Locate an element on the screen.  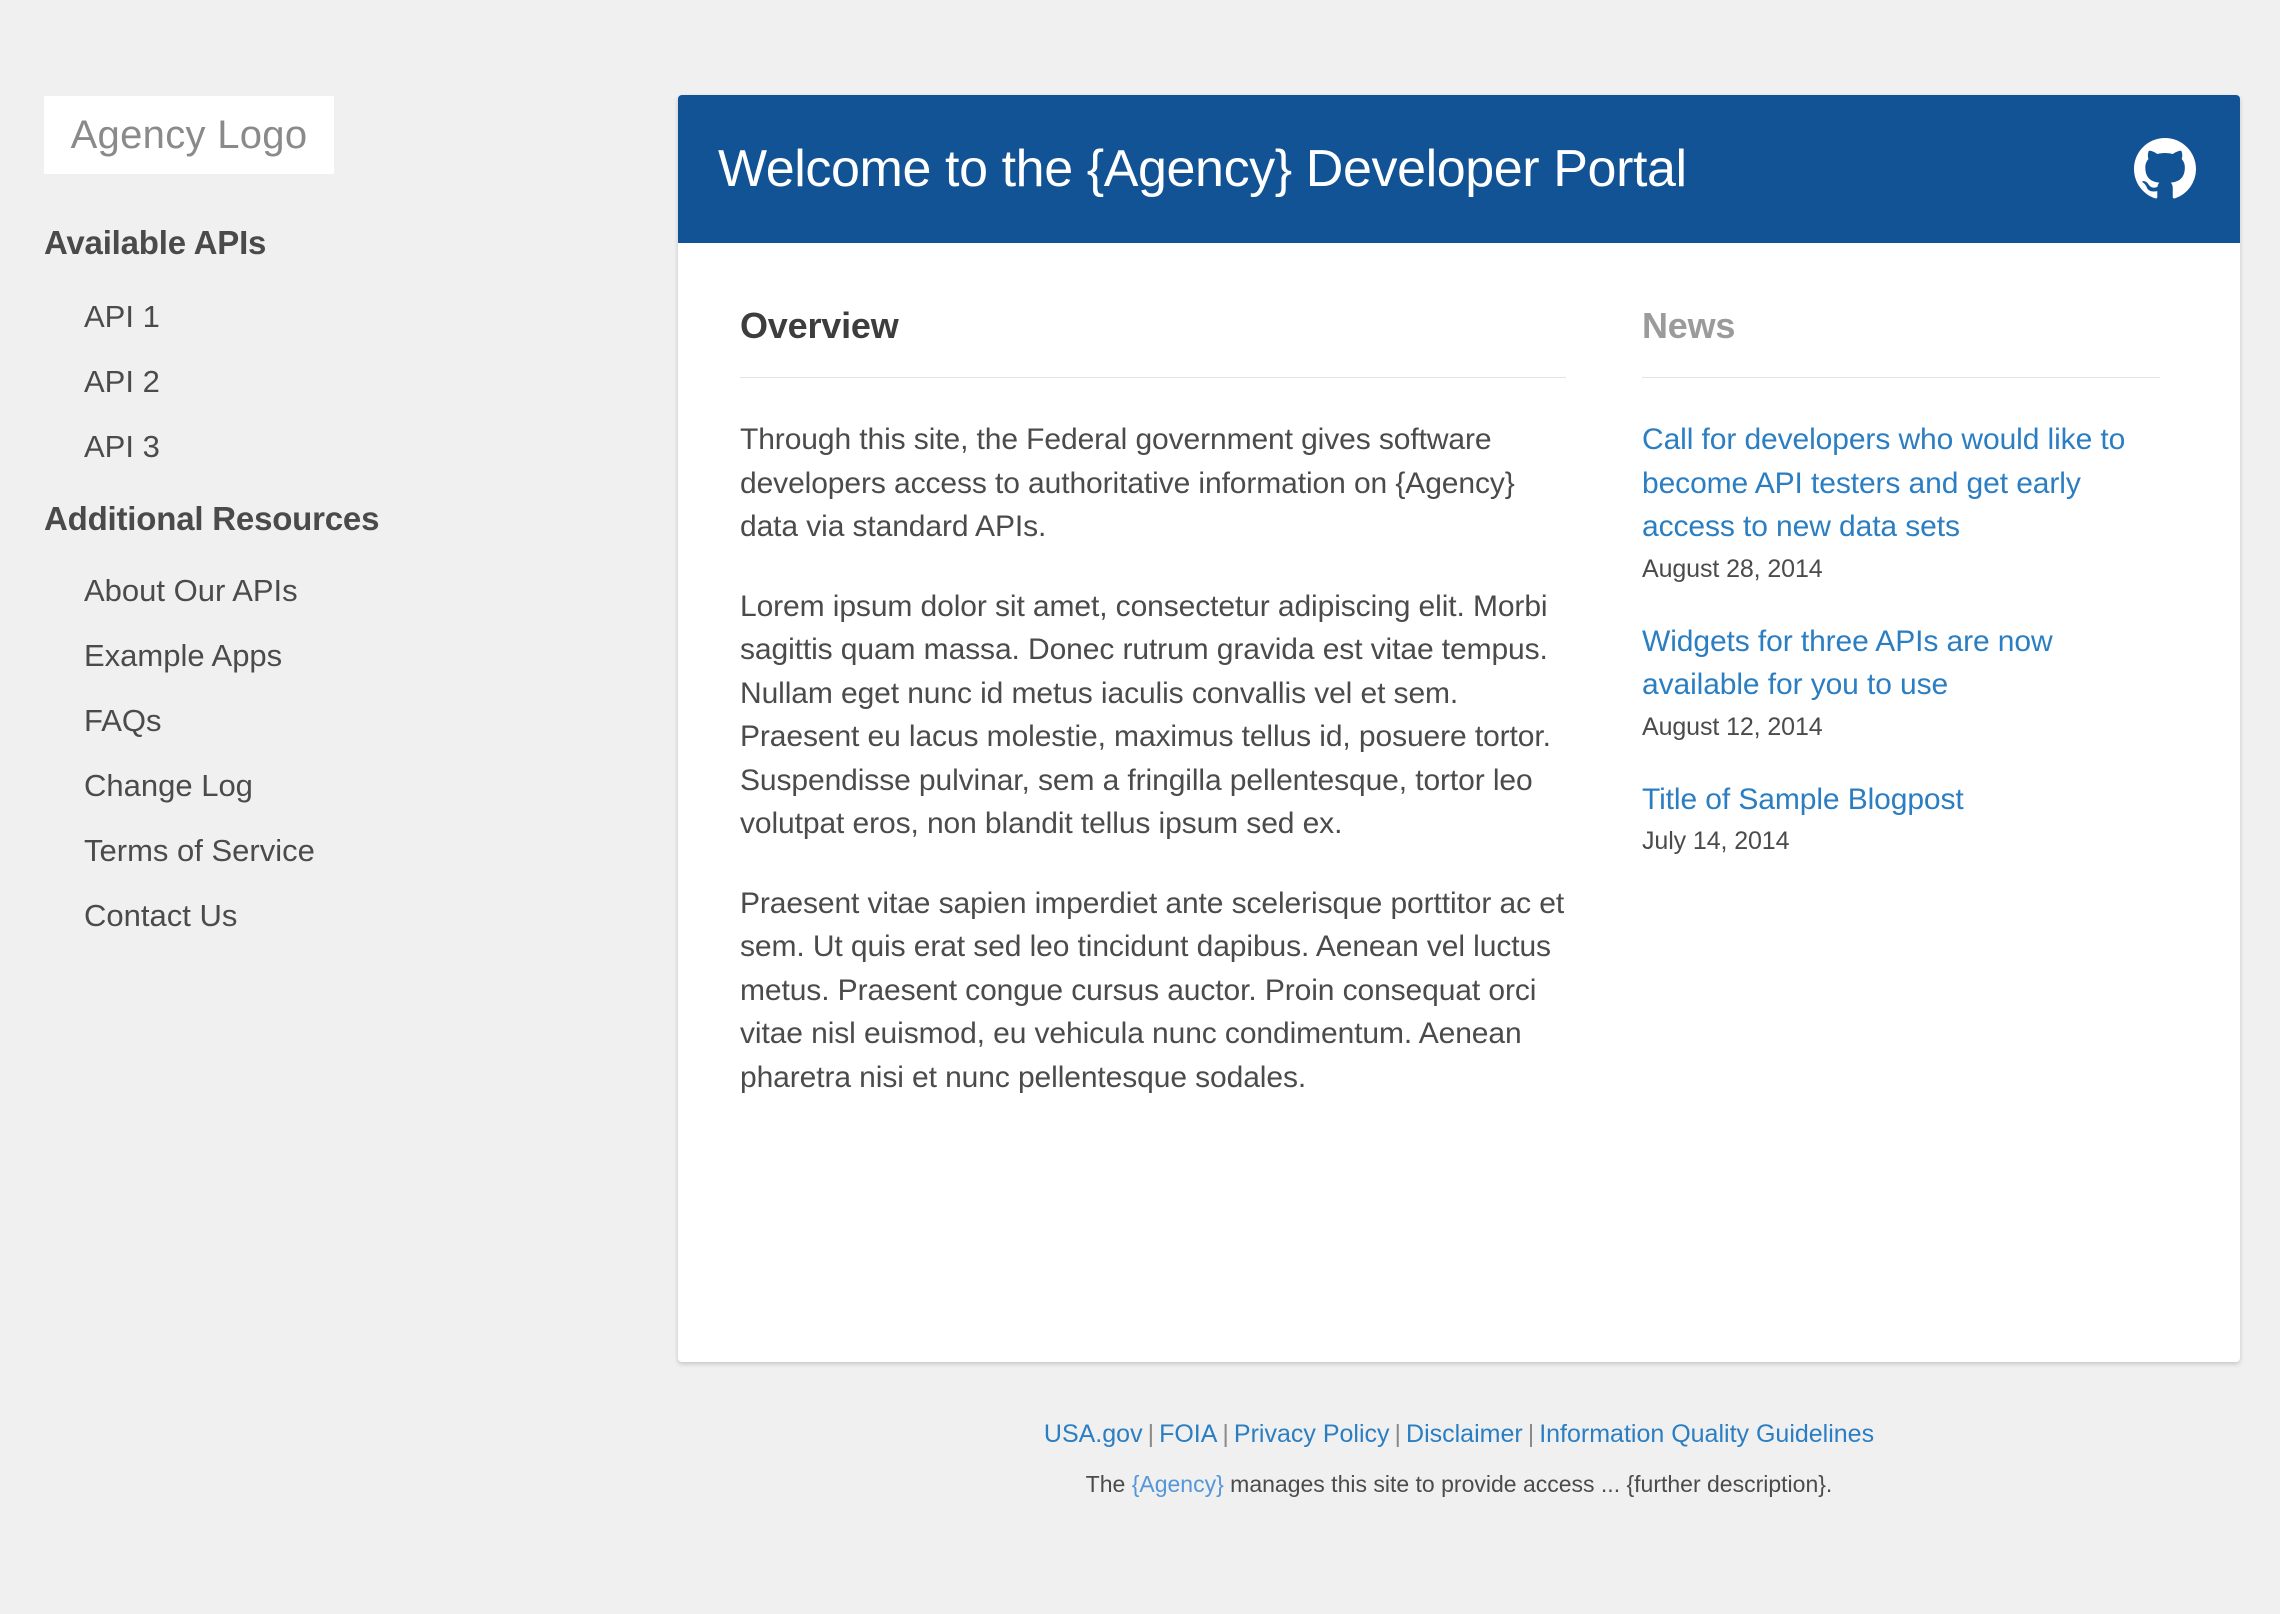
sidebar-link-example-apps: Example Apps is located at coordinates (352, 655).